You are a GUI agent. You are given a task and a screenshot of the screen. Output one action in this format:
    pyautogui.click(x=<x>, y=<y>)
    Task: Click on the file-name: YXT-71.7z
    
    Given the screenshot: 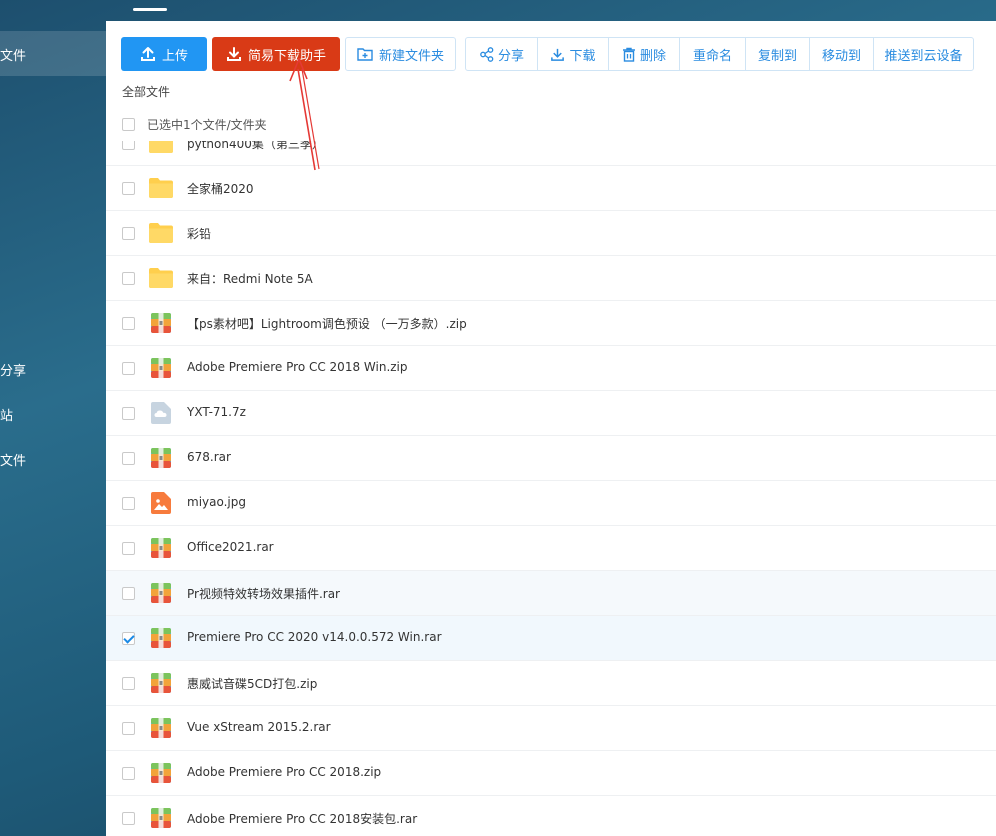 What is the action you would take?
    pyautogui.click(x=216, y=412)
    